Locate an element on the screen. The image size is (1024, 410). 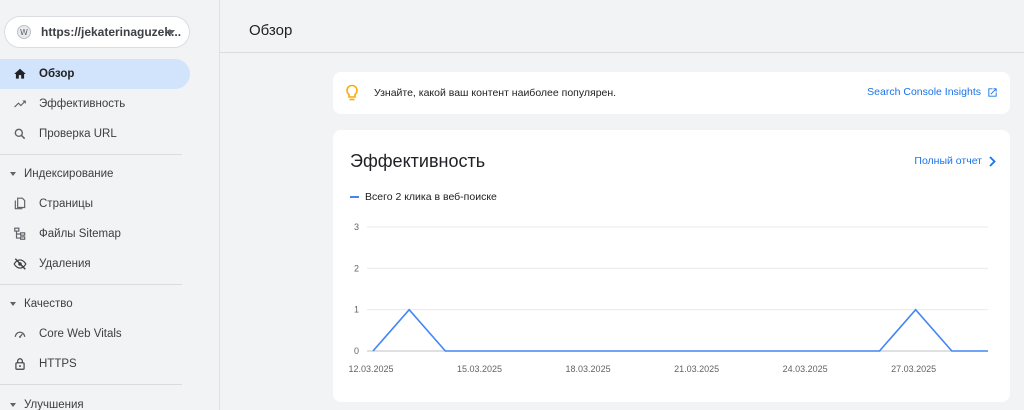
search-icon is located at coordinates (20, 134).